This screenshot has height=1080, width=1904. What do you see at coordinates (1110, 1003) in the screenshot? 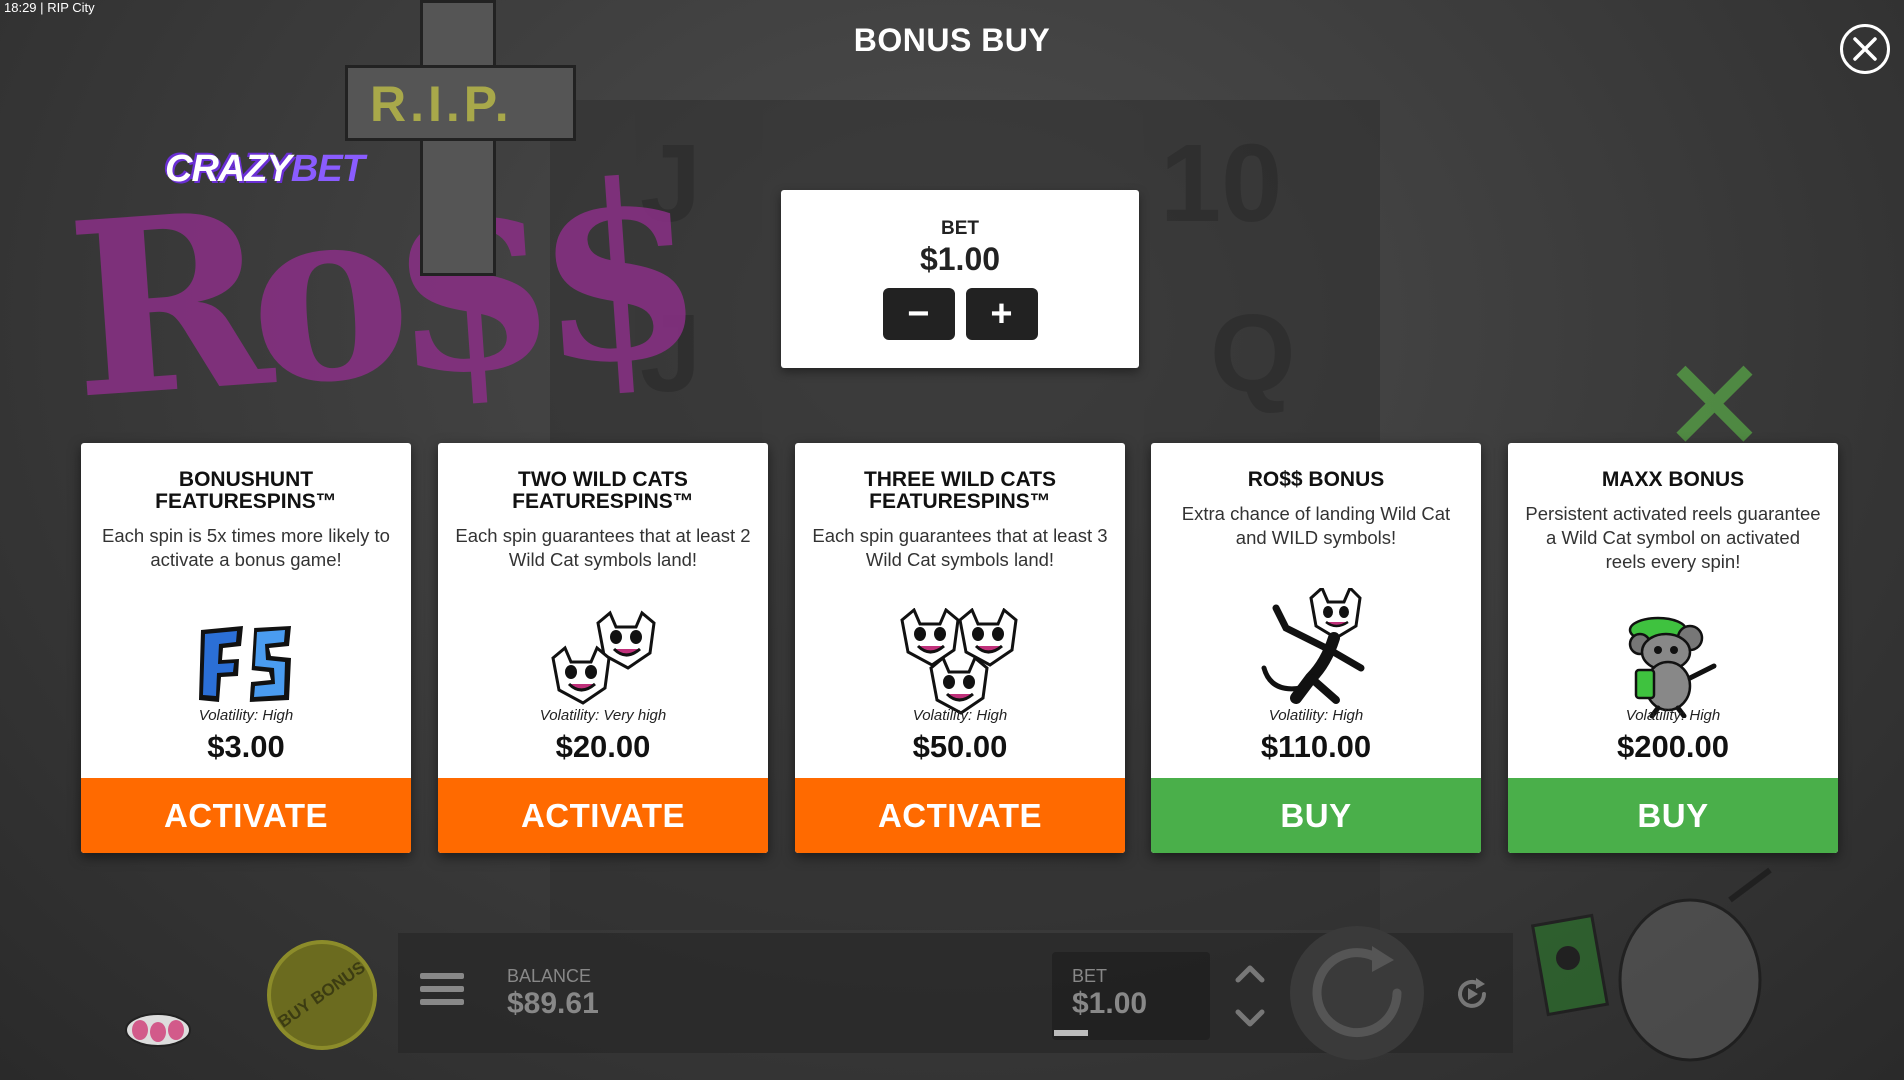
I see `bottom-bet-value: $1.00` at bounding box center [1110, 1003].